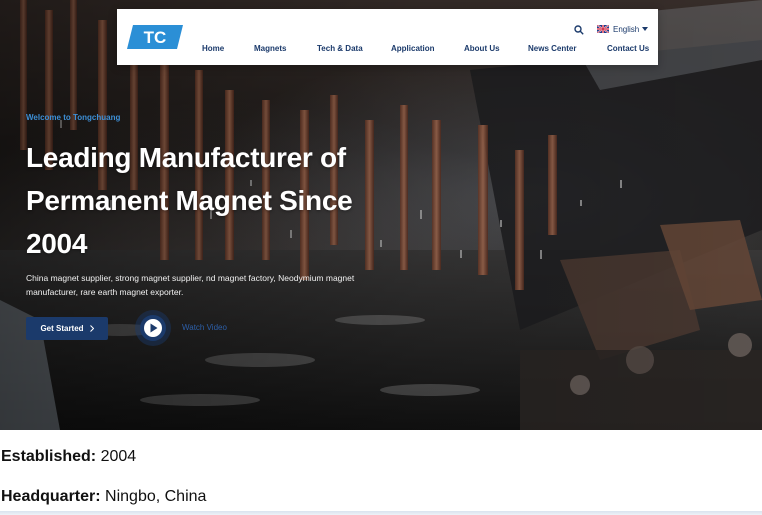  What do you see at coordinates (270, 48) in the screenshot?
I see `nav-link-magnets: Magnets` at bounding box center [270, 48].